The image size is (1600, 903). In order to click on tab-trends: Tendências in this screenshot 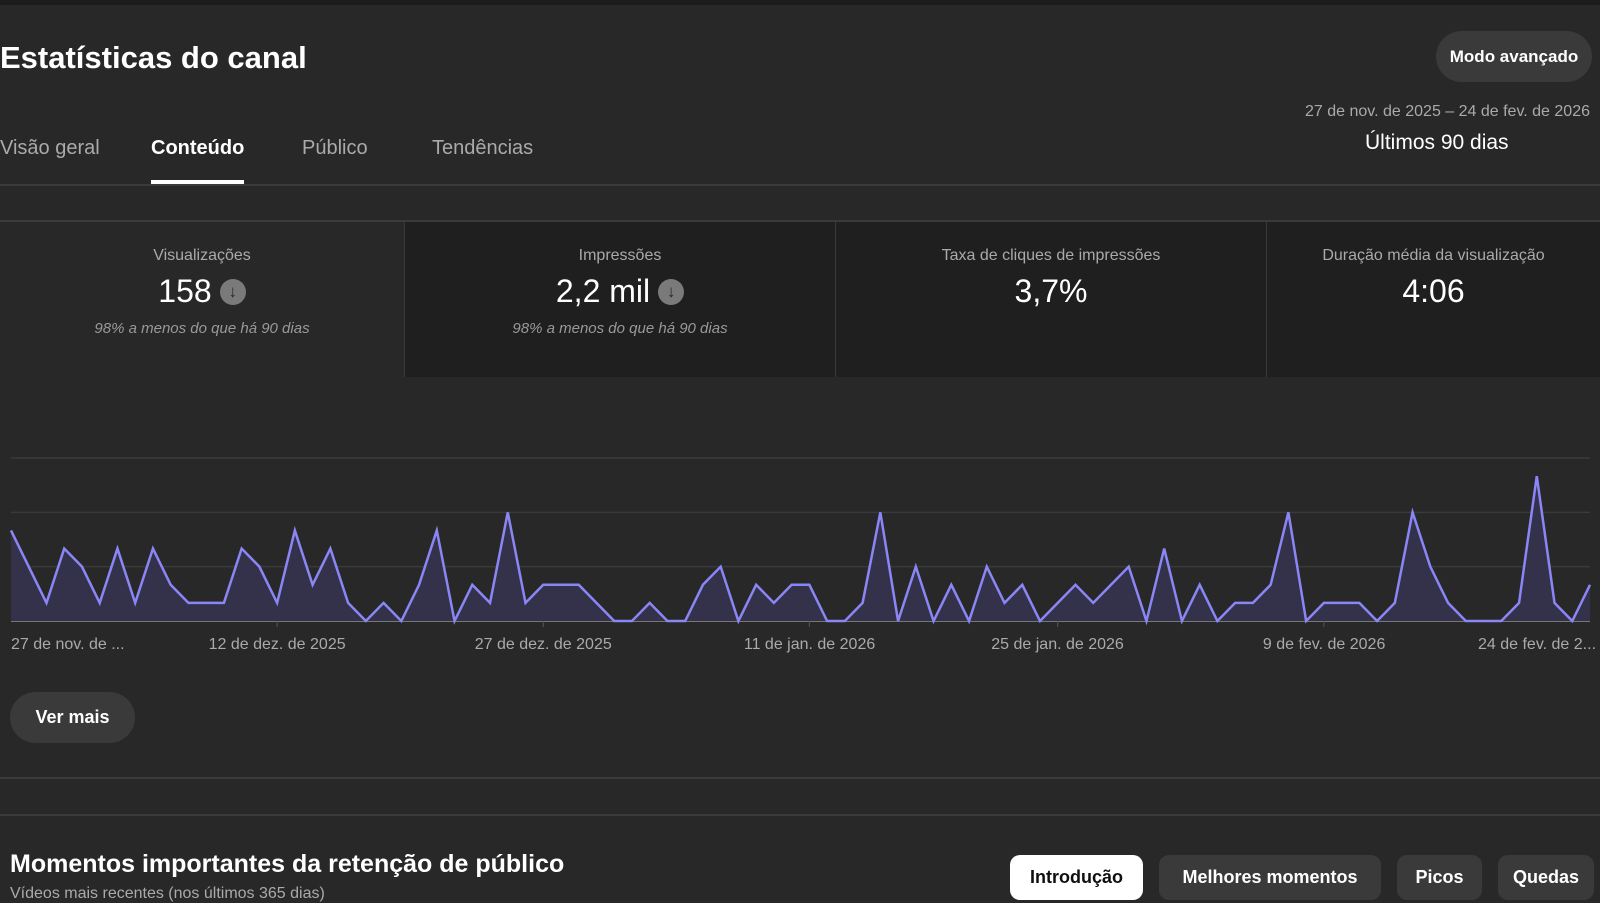, I will do `click(482, 148)`.